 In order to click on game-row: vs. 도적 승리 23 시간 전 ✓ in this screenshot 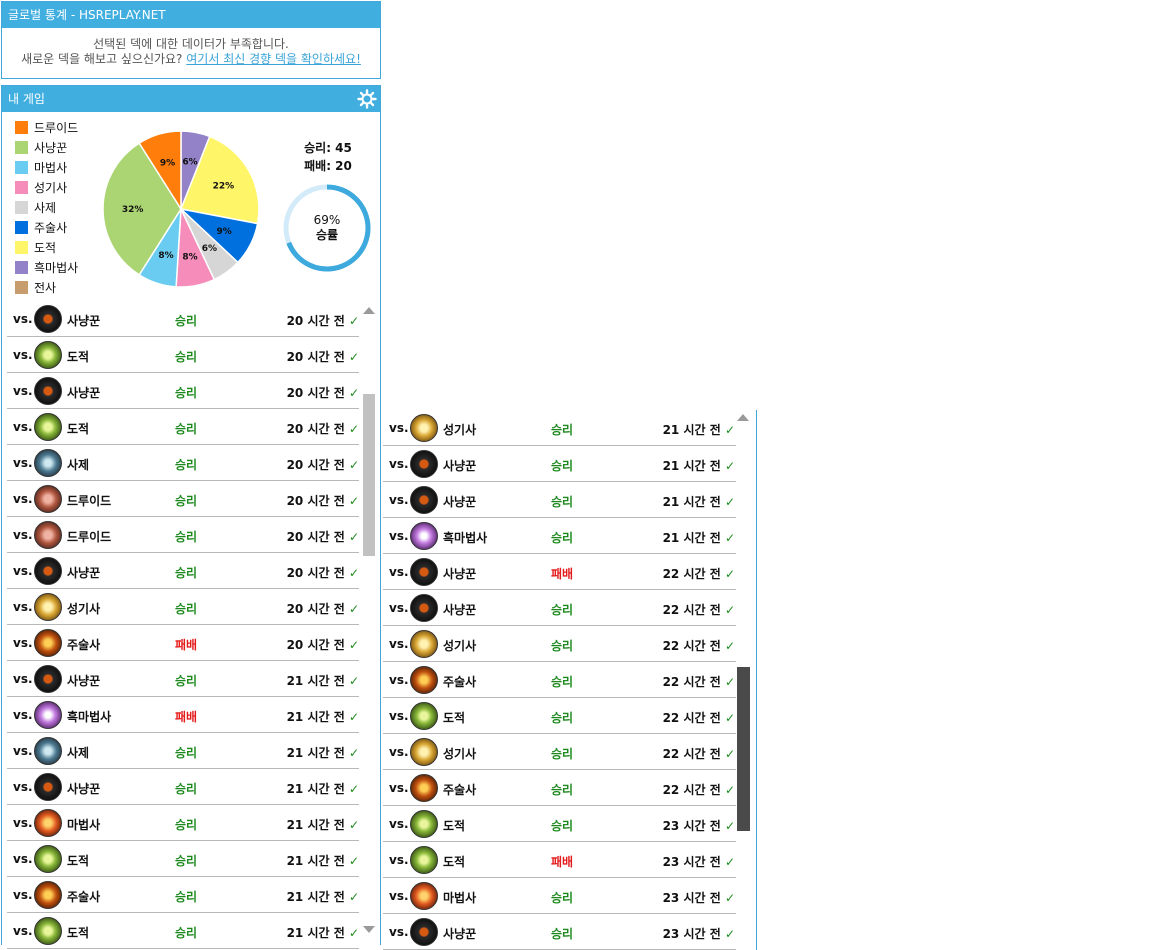, I will do `click(559, 824)`.